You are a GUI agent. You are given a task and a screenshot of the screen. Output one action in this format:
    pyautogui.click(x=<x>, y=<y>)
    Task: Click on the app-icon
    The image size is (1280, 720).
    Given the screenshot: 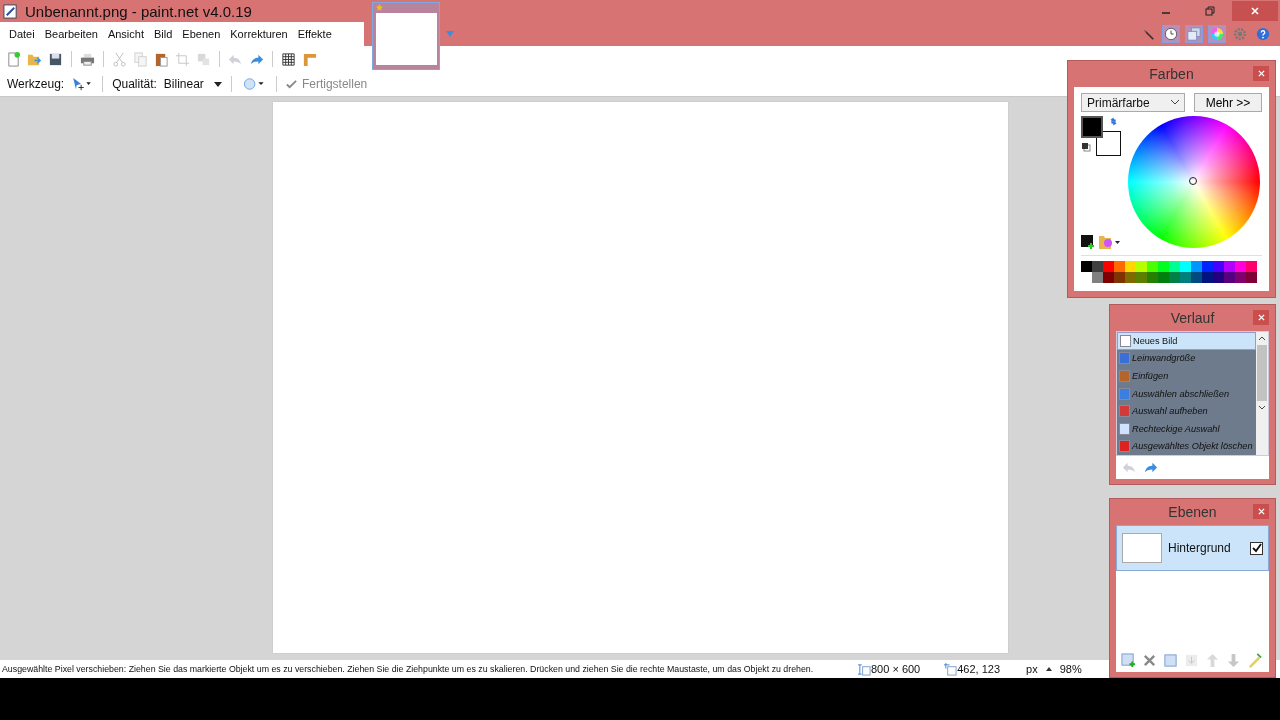 What is the action you would take?
    pyautogui.click(x=10, y=11)
    